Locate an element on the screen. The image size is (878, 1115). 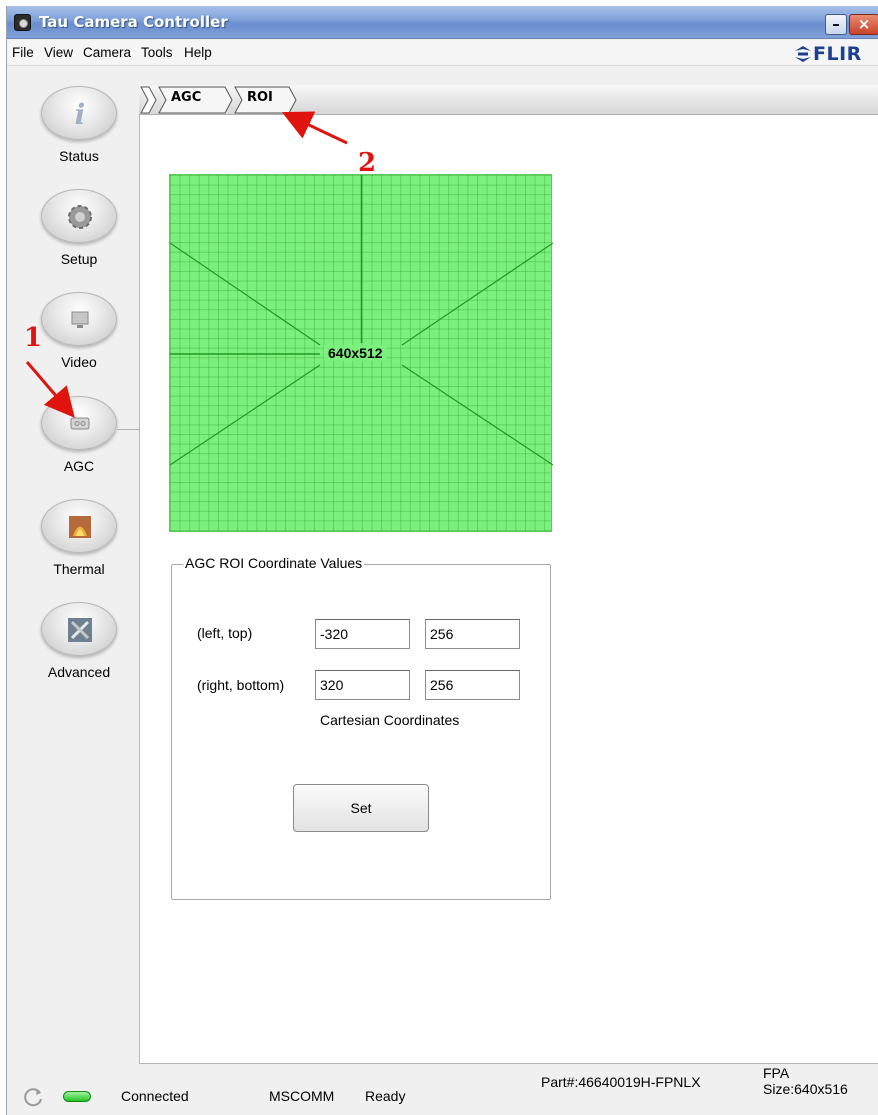
menu-camera: Camera is located at coordinates (107, 52).